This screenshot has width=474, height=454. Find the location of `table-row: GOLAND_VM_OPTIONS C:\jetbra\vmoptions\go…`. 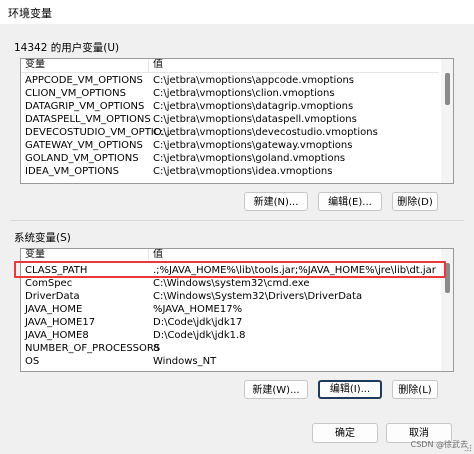

table-row: GOLAND_VM_OPTIONS C:\jetbra\vmoptions\go… is located at coordinates (230, 158).